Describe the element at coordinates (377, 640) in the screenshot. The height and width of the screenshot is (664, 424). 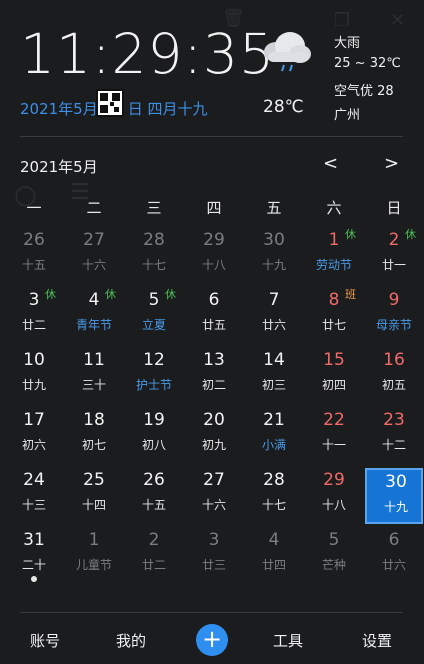
I see `settings-button: 设置` at that location.